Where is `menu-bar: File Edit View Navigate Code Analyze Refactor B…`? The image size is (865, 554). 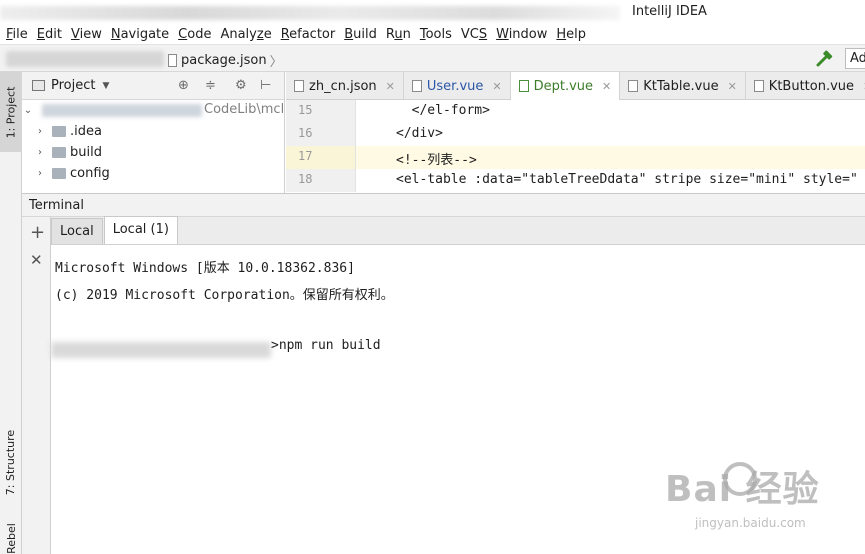 menu-bar: File Edit View Navigate Code Analyze Refactor B… is located at coordinates (432, 34).